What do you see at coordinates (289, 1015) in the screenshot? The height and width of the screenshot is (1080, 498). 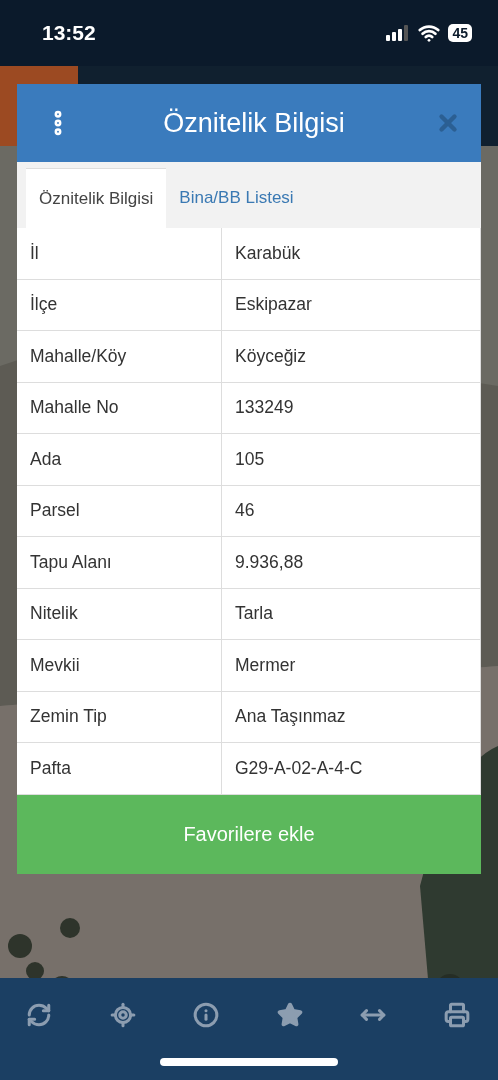 I see `star-button` at bounding box center [289, 1015].